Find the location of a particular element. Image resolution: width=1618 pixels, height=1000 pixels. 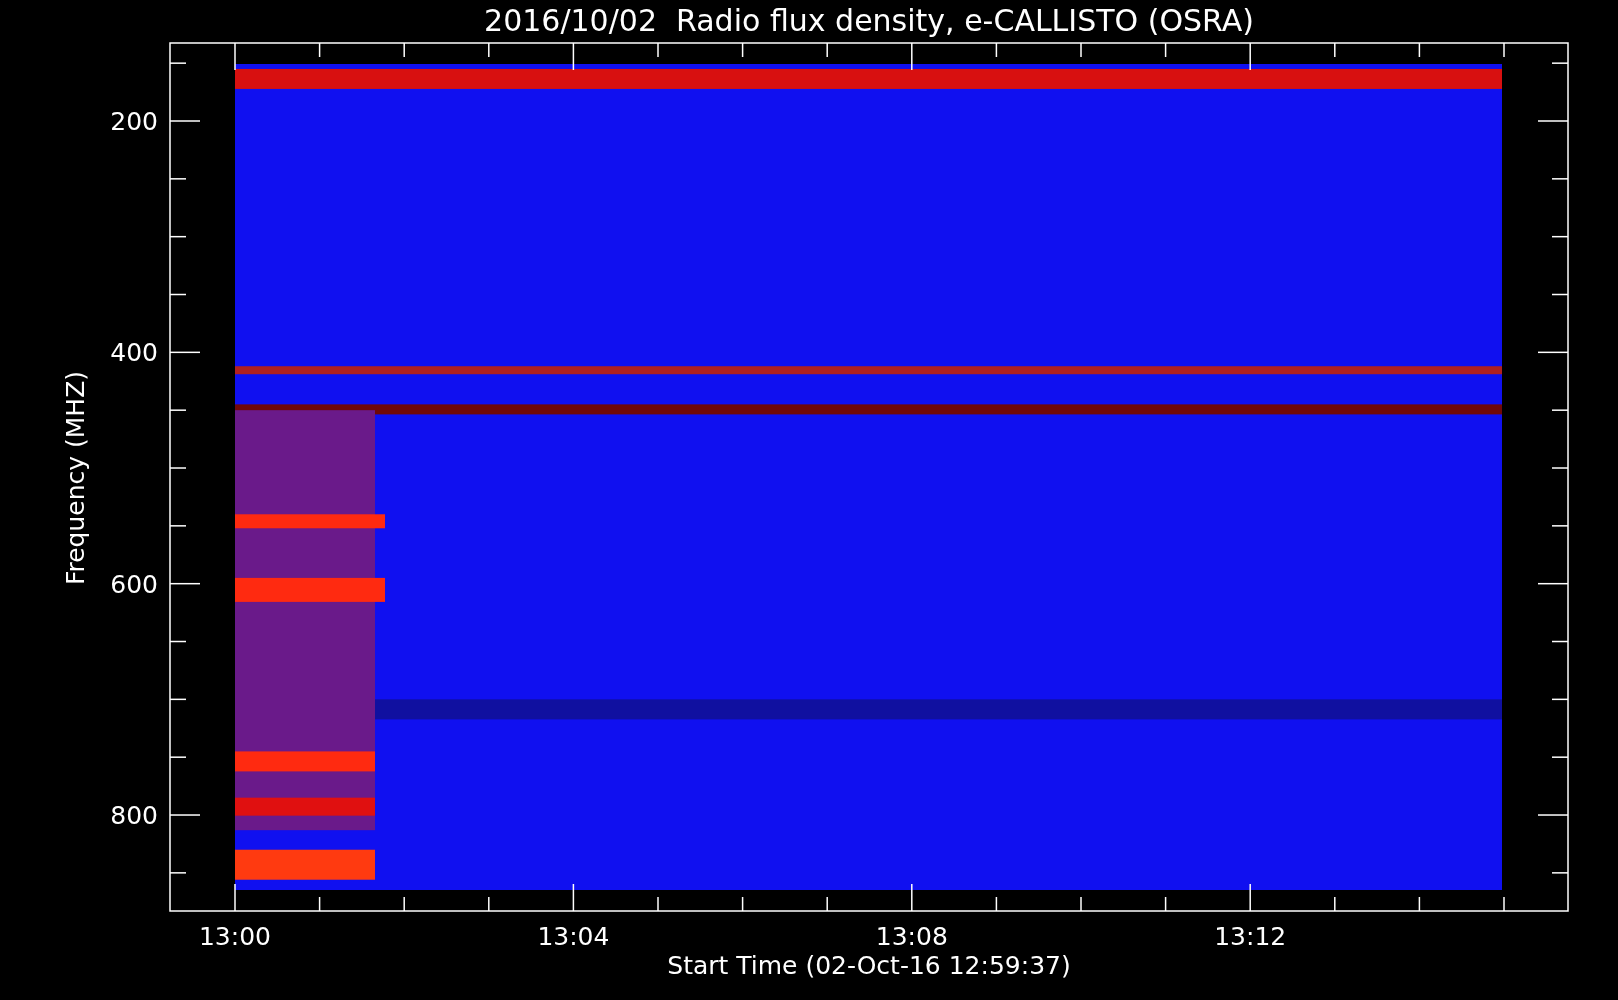

tick-label: 600 is located at coordinates (134, 584).